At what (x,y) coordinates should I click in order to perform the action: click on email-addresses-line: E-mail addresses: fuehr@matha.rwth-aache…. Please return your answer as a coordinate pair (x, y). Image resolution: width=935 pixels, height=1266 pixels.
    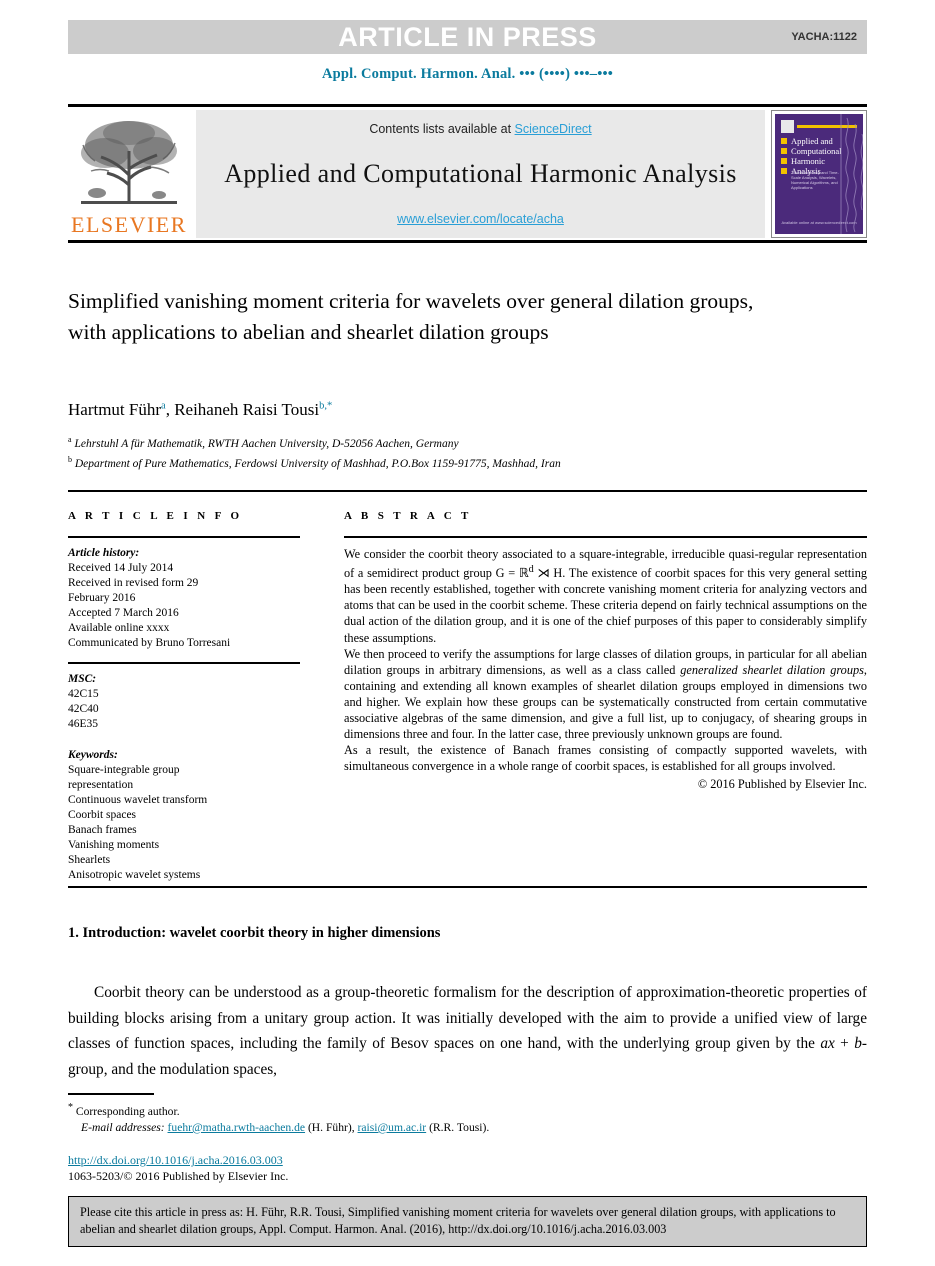
    Looking at the image, I should click on (285, 1127).